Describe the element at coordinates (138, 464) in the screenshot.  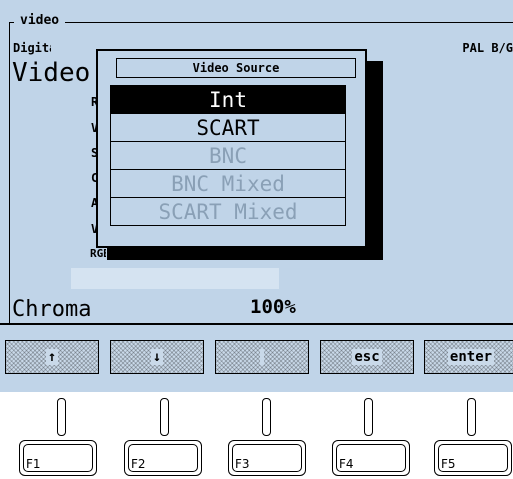
I see `f2-label: F2` at that location.